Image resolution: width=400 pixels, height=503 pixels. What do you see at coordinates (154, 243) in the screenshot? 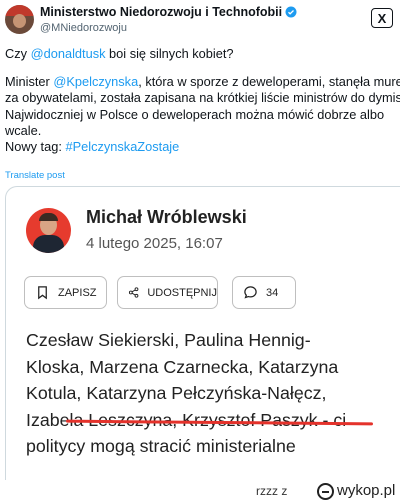
I see `embedded-post-date: 4 lutego 2025, 16:07` at bounding box center [154, 243].